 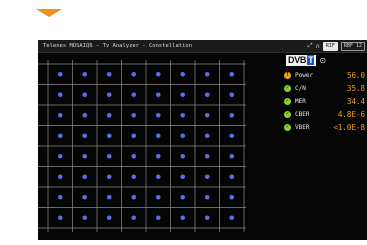 What do you see at coordinates (287, 75) in the screenshot?
I see `warning-icon: !` at bounding box center [287, 75].